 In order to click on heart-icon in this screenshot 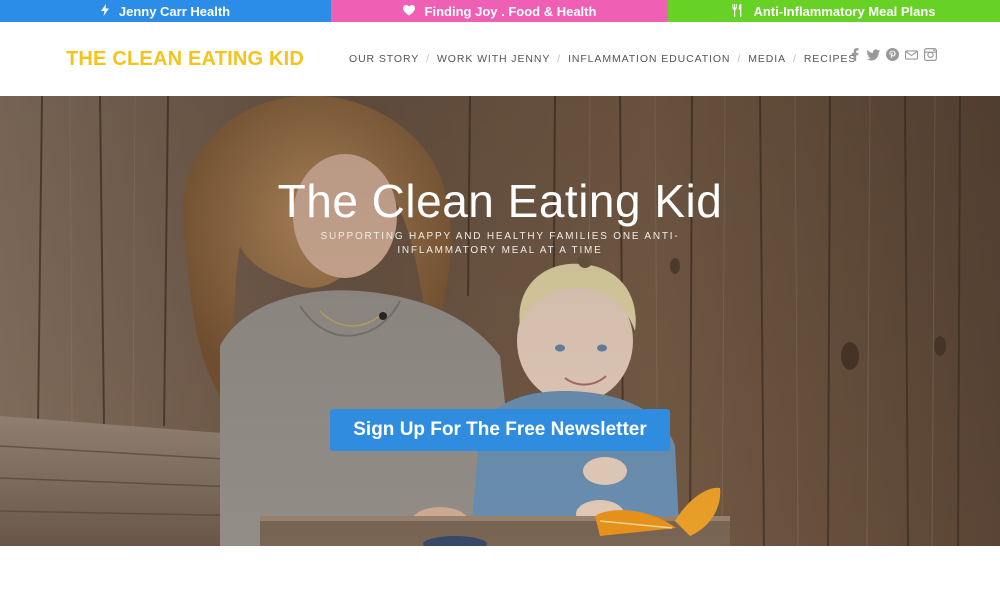, I will do `click(411, 11)`.